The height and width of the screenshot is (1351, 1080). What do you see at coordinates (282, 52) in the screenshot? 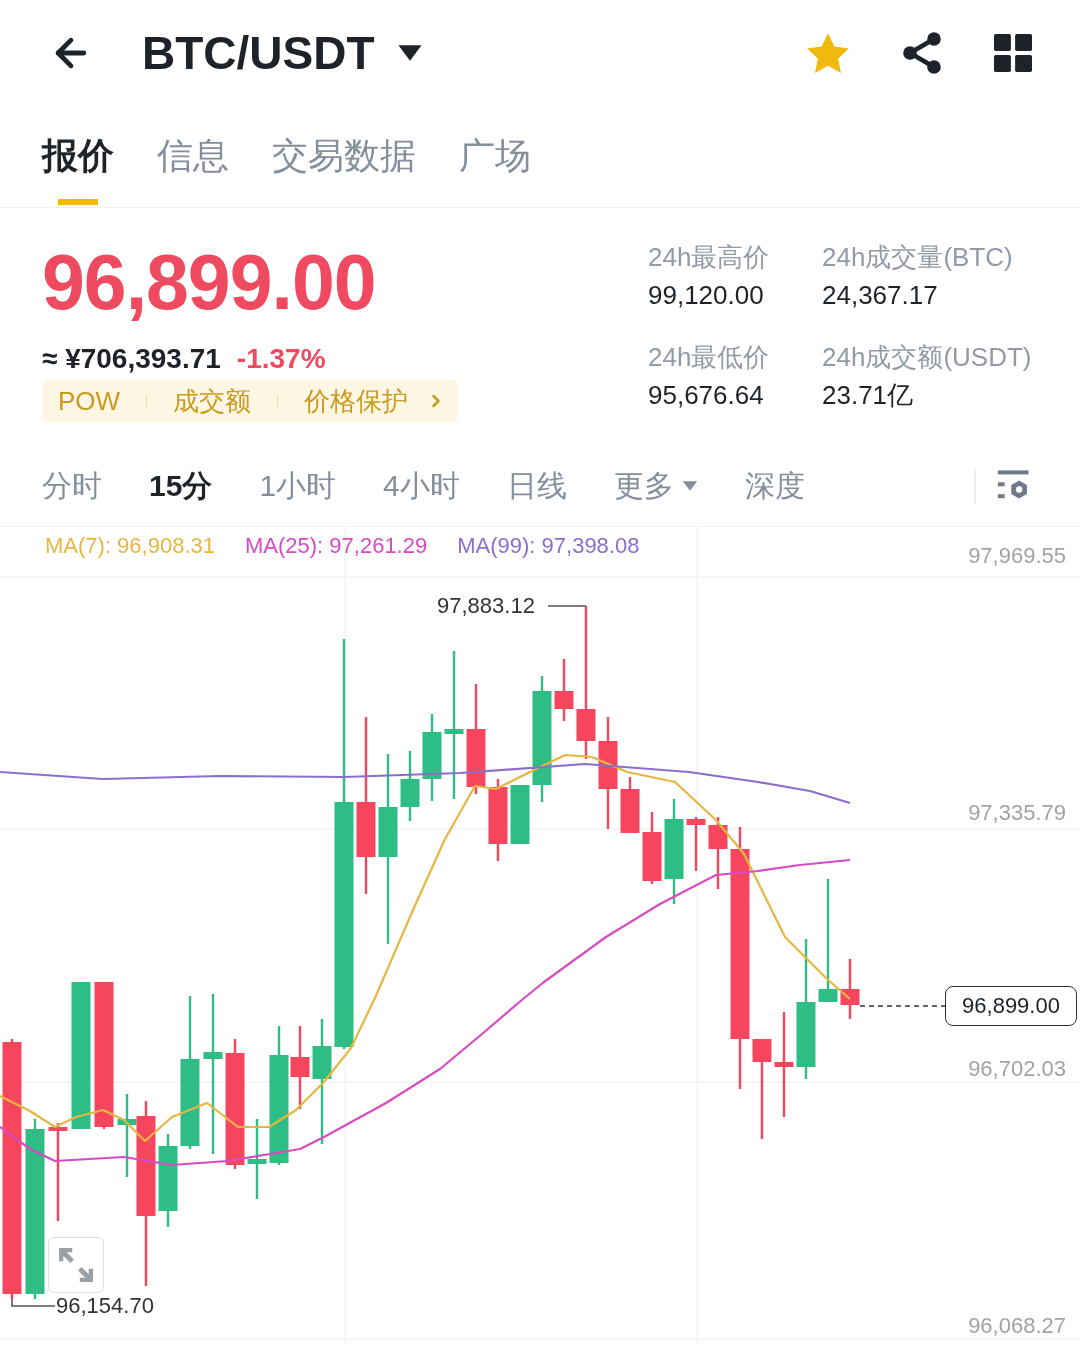
I see `pair-selector: BTC/USDT` at bounding box center [282, 52].